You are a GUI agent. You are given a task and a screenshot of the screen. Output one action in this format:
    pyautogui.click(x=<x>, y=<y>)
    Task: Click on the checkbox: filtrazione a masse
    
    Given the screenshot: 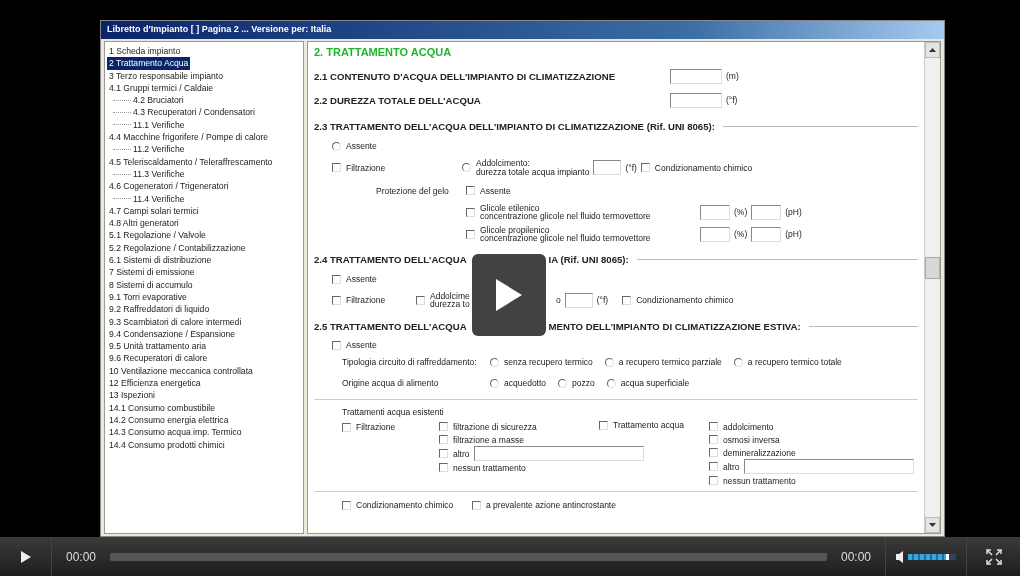 What is the action you would take?
    pyautogui.click(x=481, y=439)
    